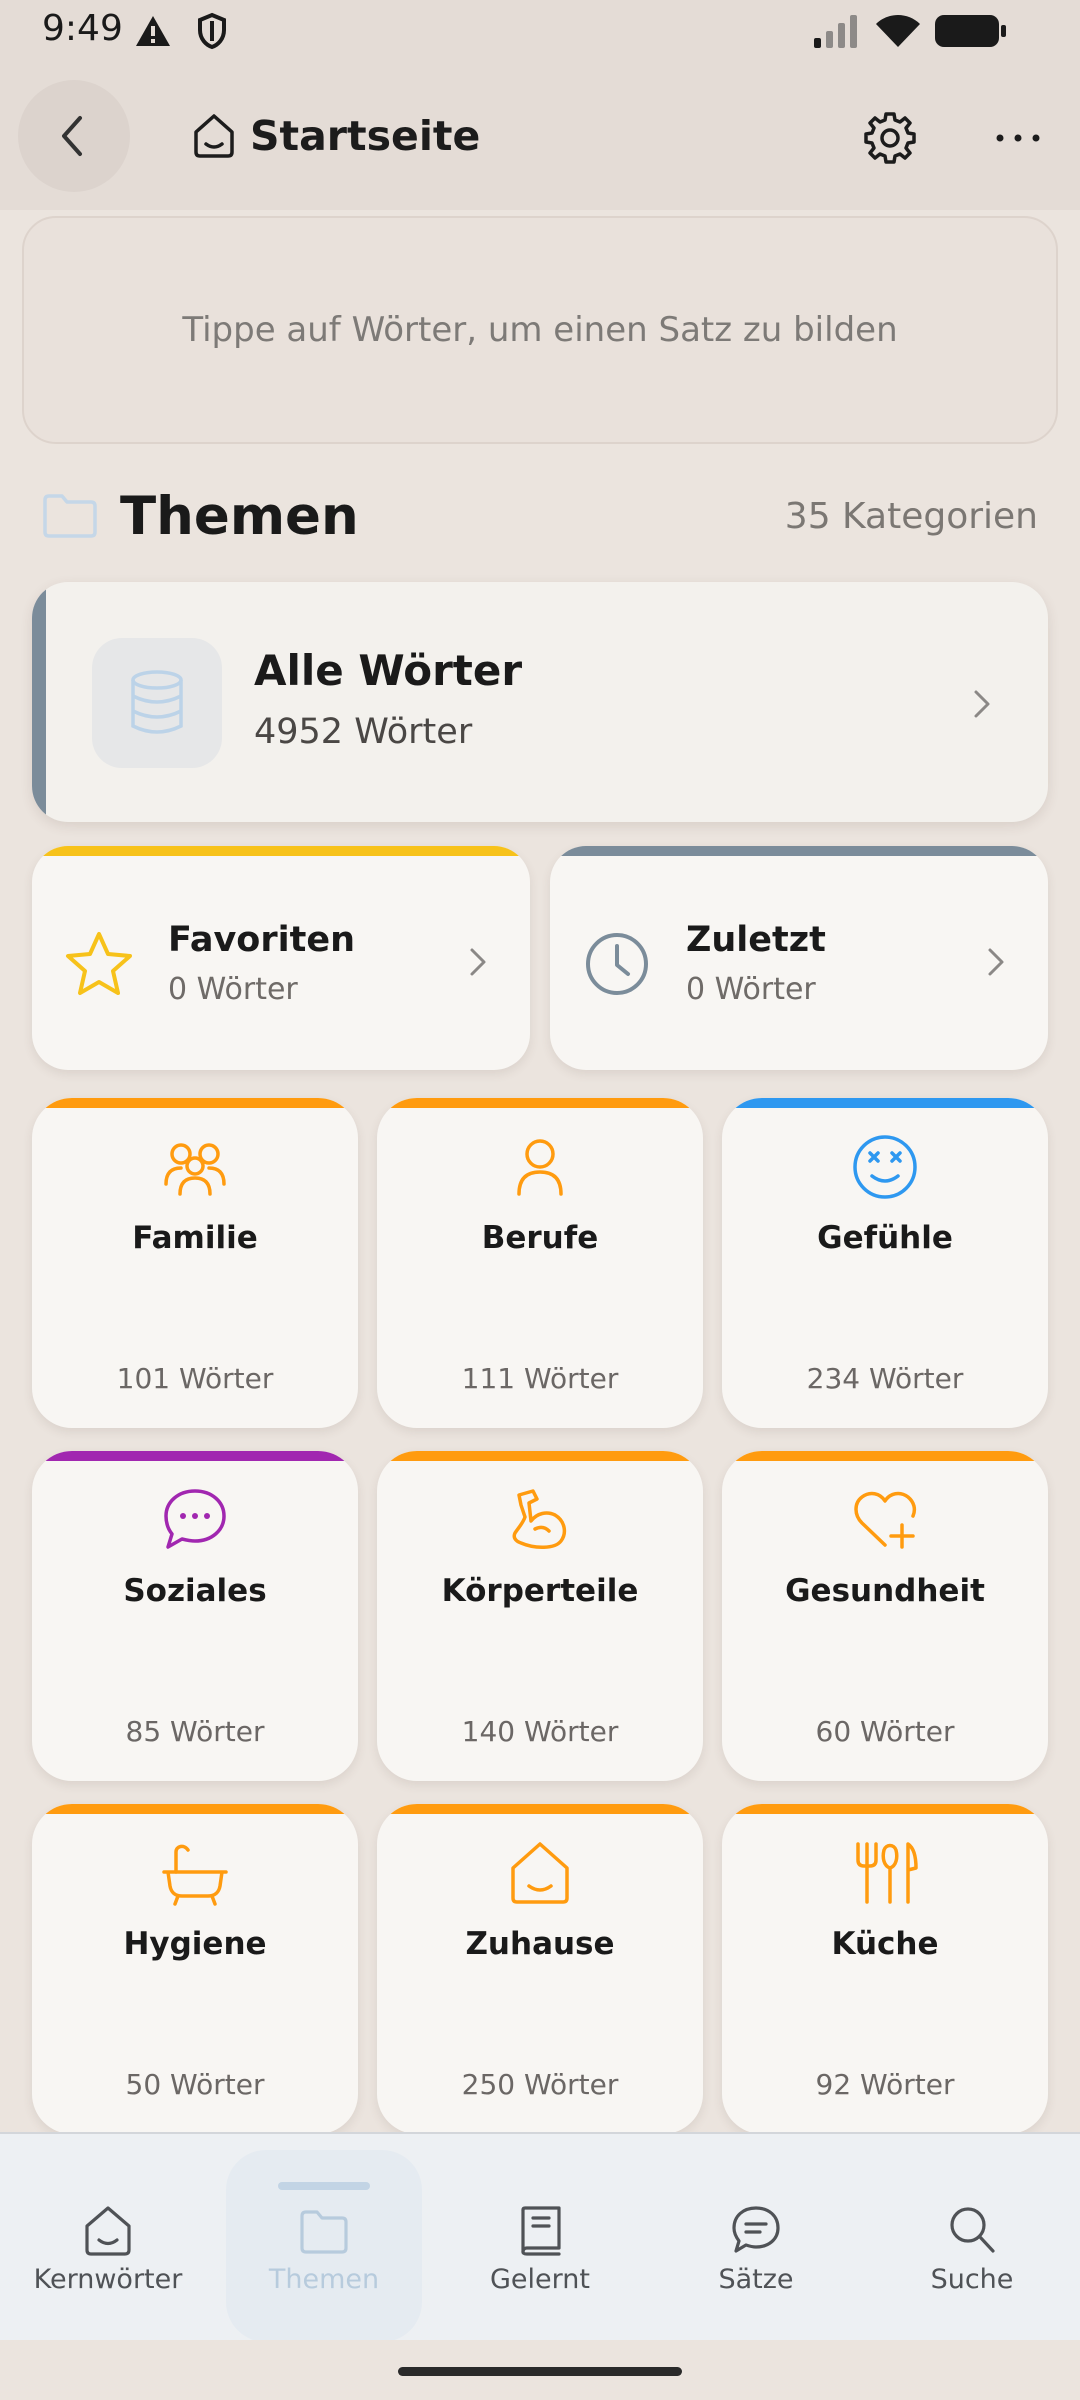 This screenshot has width=1080, height=2400. What do you see at coordinates (756, 2279) in the screenshot?
I see `nav-label: Sätze` at bounding box center [756, 2279].